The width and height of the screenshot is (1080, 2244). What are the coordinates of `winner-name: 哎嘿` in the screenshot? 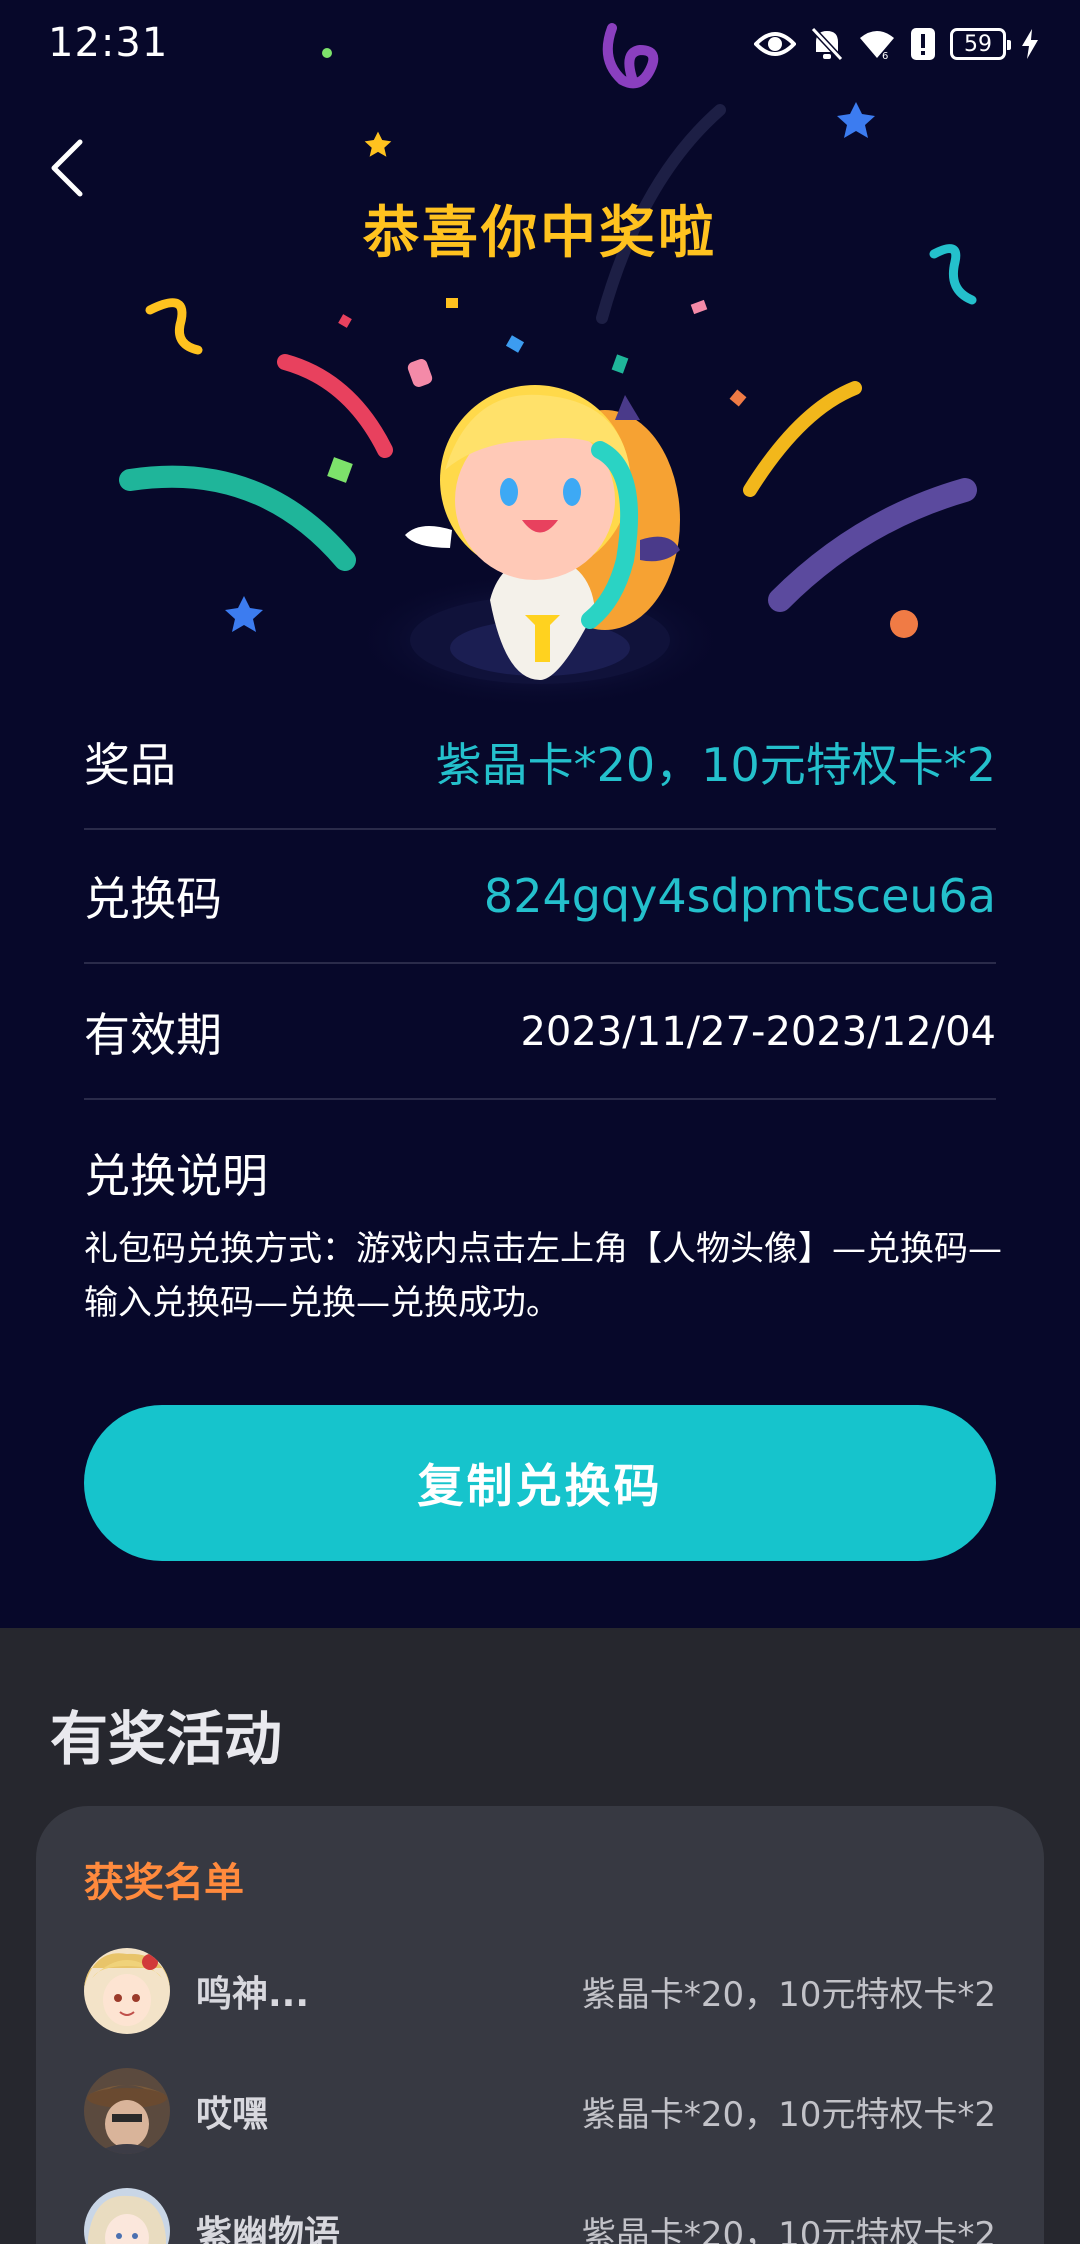 It's located at (232, 2114).